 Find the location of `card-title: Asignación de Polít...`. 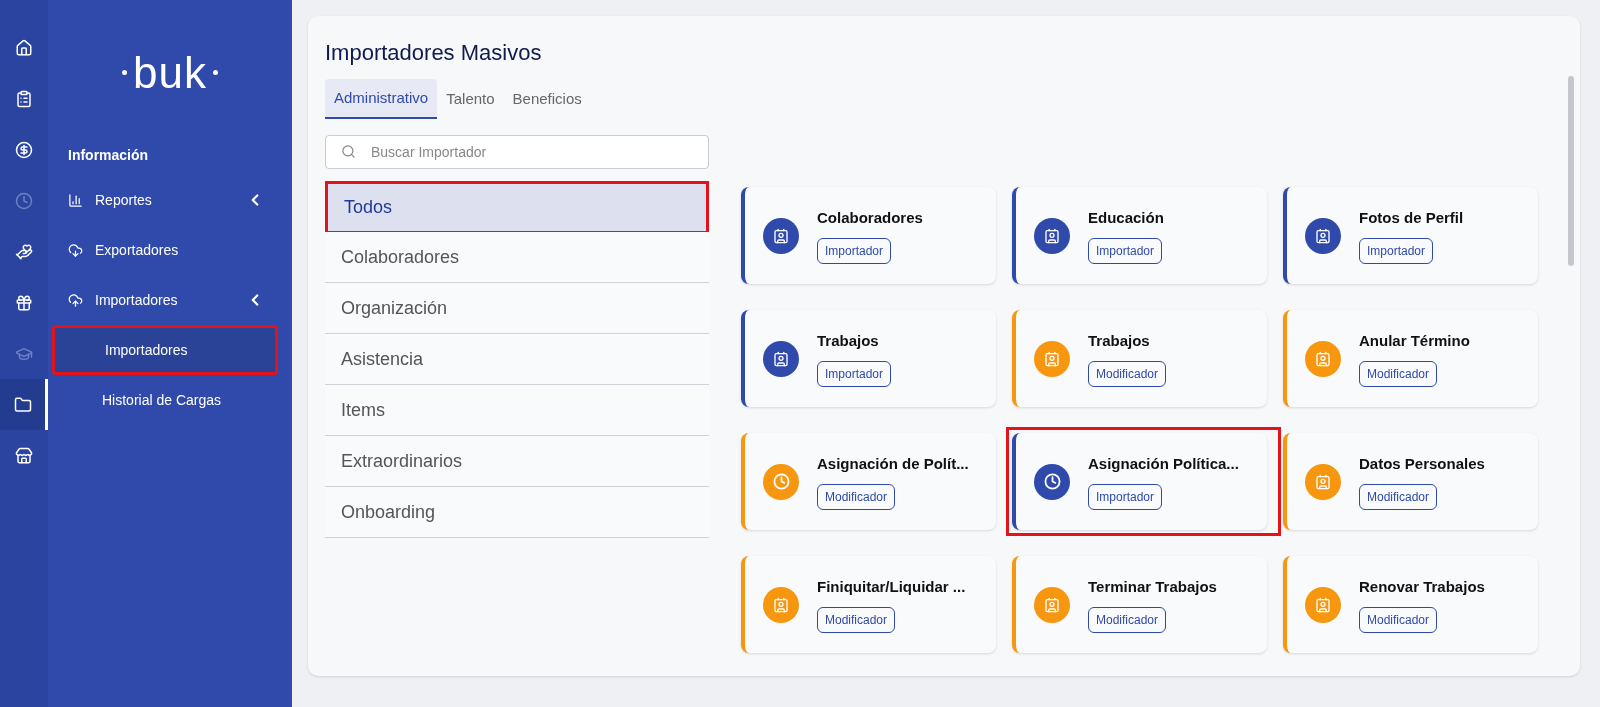

card-title: Asignación de Polít... is located at coordinates (893, 464).